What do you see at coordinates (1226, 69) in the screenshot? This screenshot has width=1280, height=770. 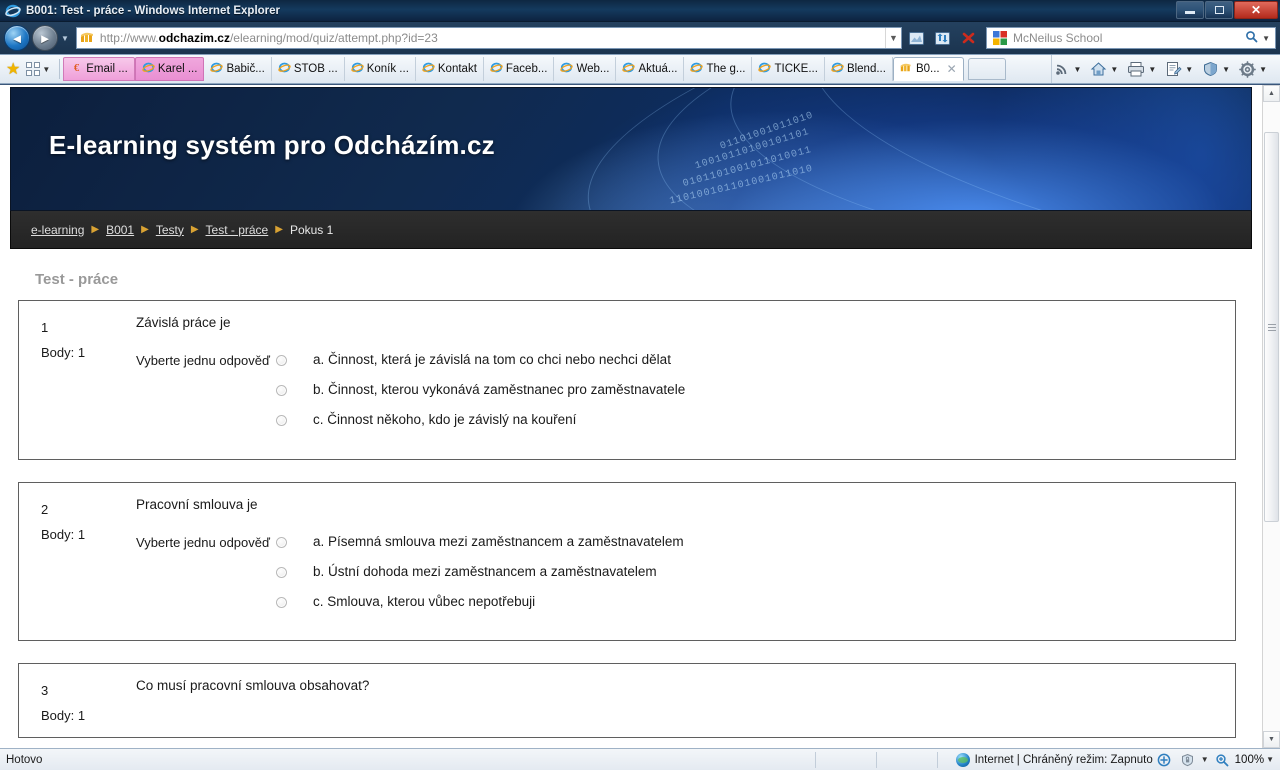 I see `safety-dropdown-icon: ▼` at bounding box center [1226, 69].